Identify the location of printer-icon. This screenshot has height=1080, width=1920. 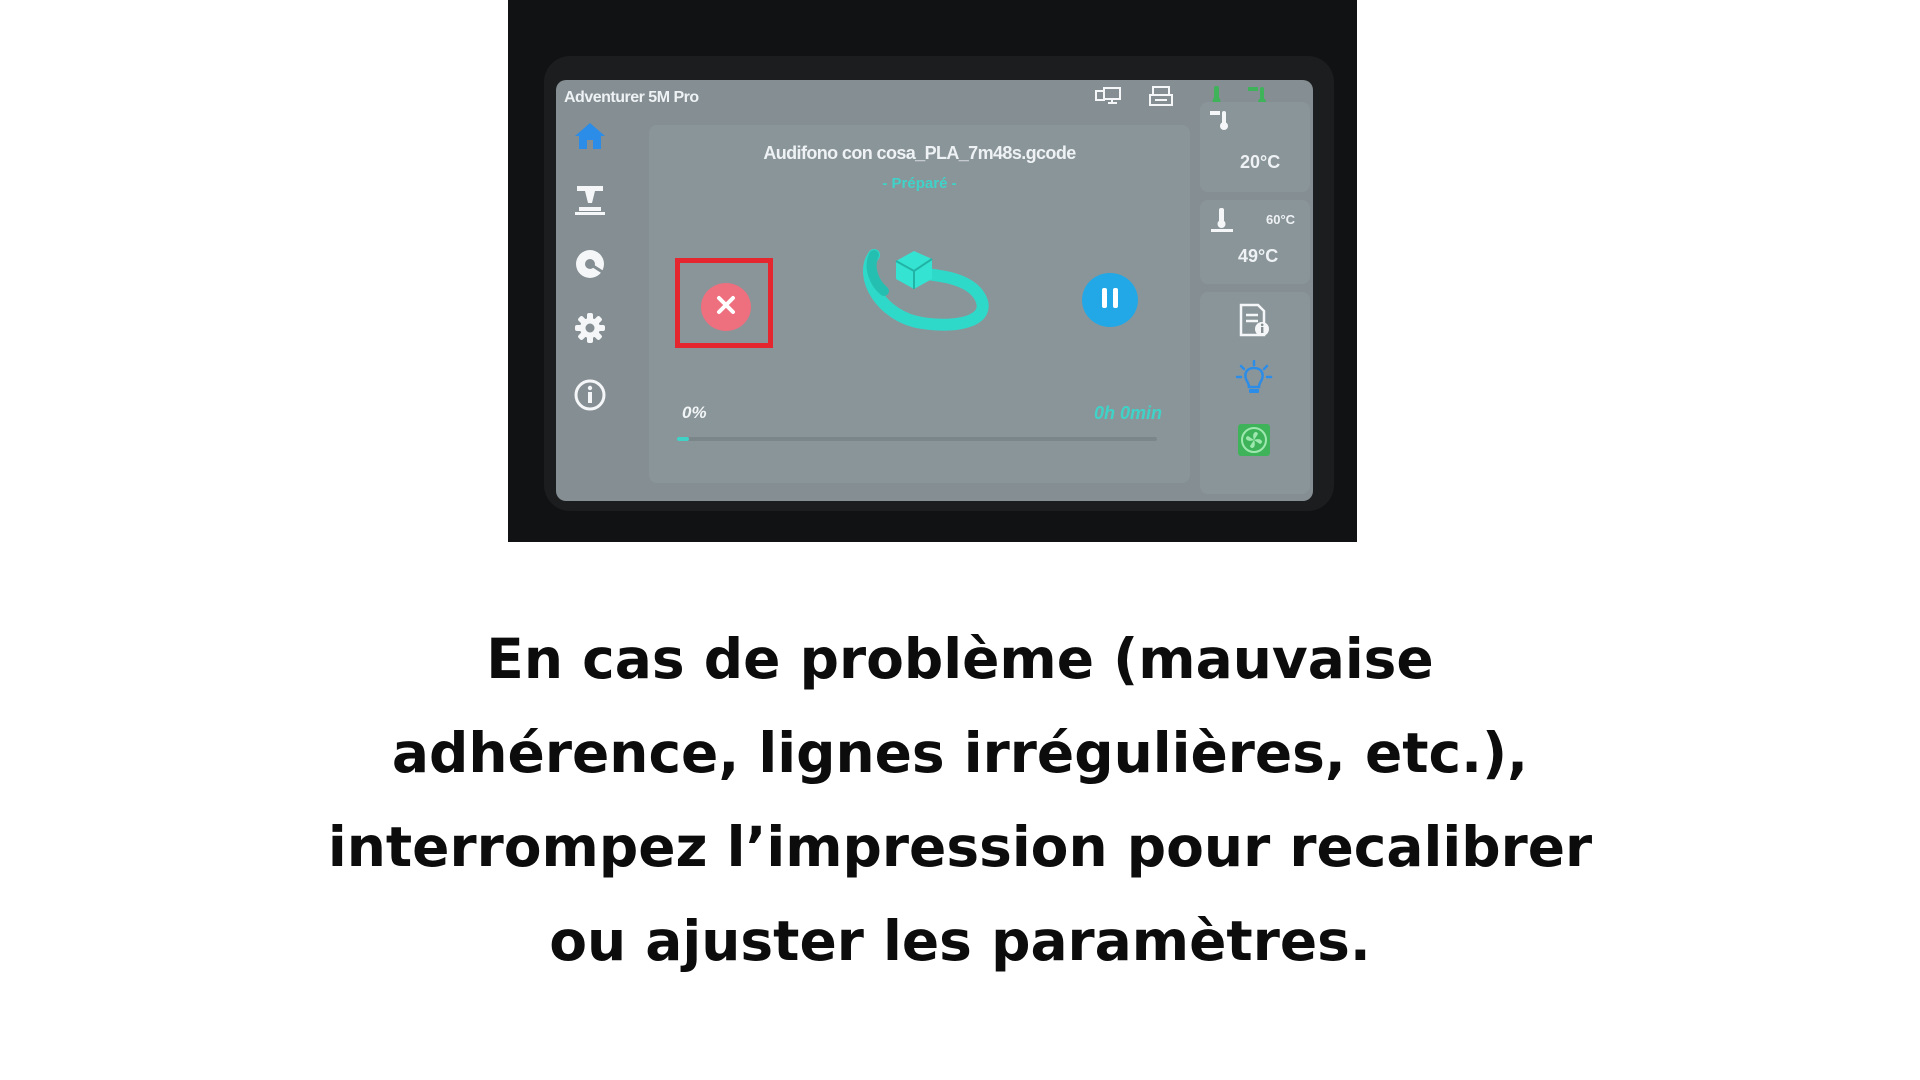
(1161, 97).